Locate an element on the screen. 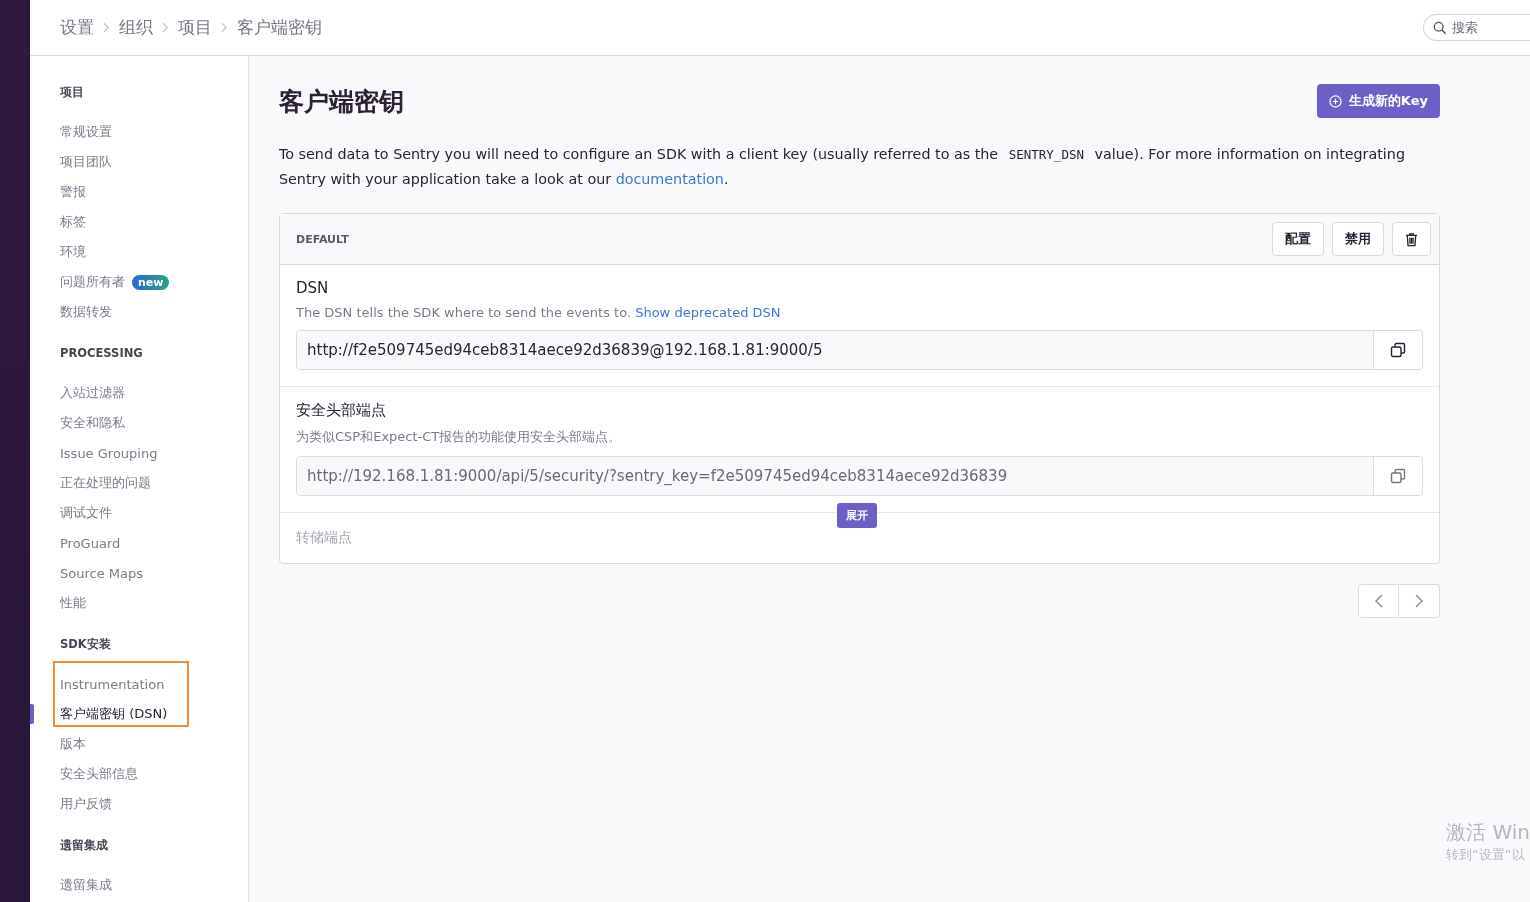 The height and width of the screenshot is (902, 1530). breadcrumb-link: 组织 is located at coordinates (136, 27).